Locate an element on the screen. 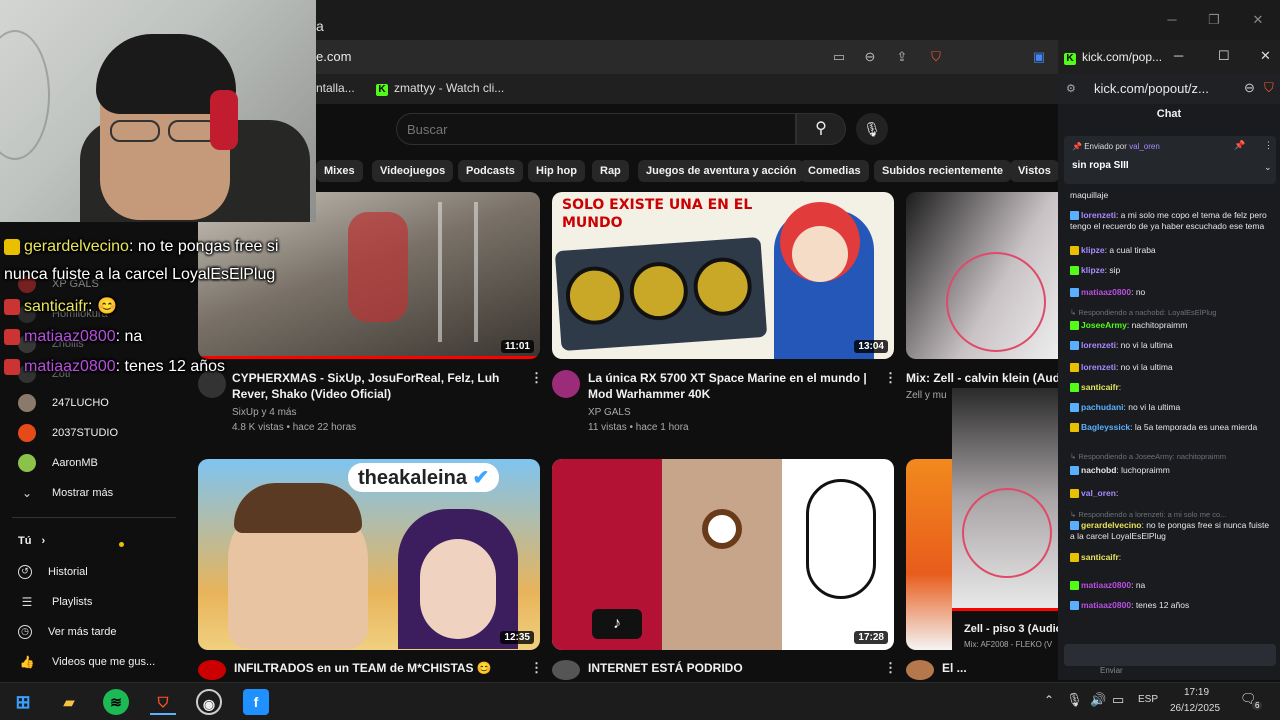  search-box is located at coordinates (596, 129).